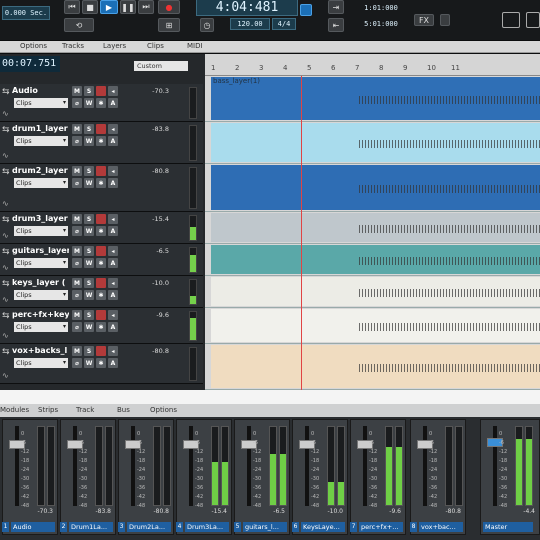  I want to click on strip-name: Master, so click(508, 527).